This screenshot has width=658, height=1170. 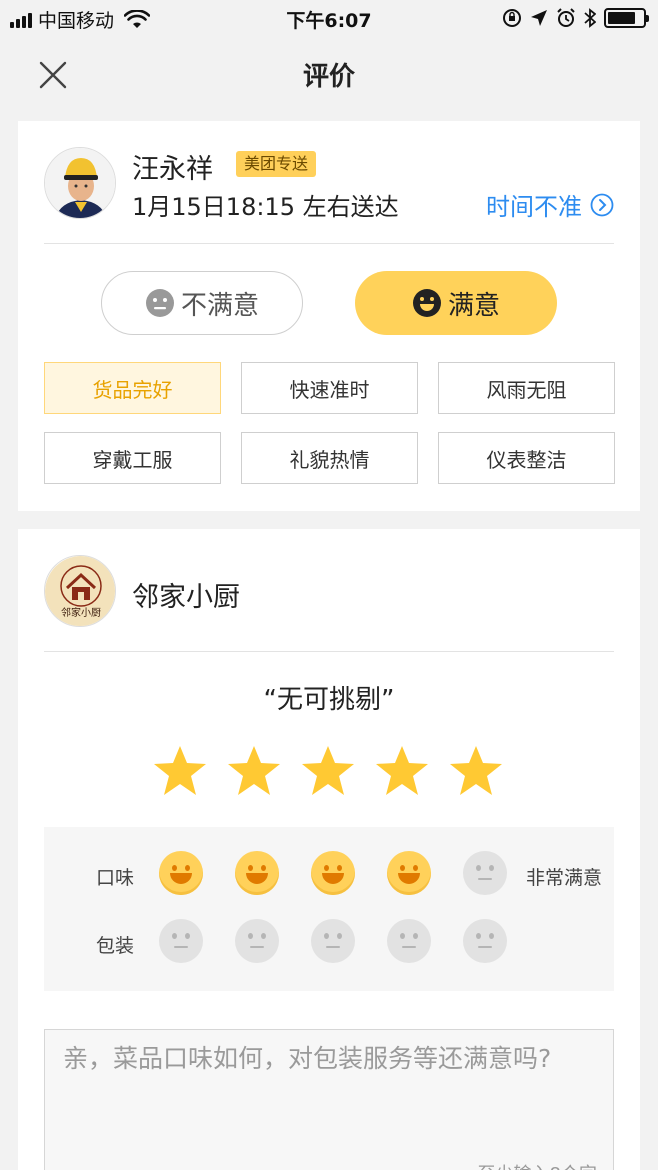 I want to click on delivery-time: 1月15日18:15 左右送达, so click(x=265, y=207).